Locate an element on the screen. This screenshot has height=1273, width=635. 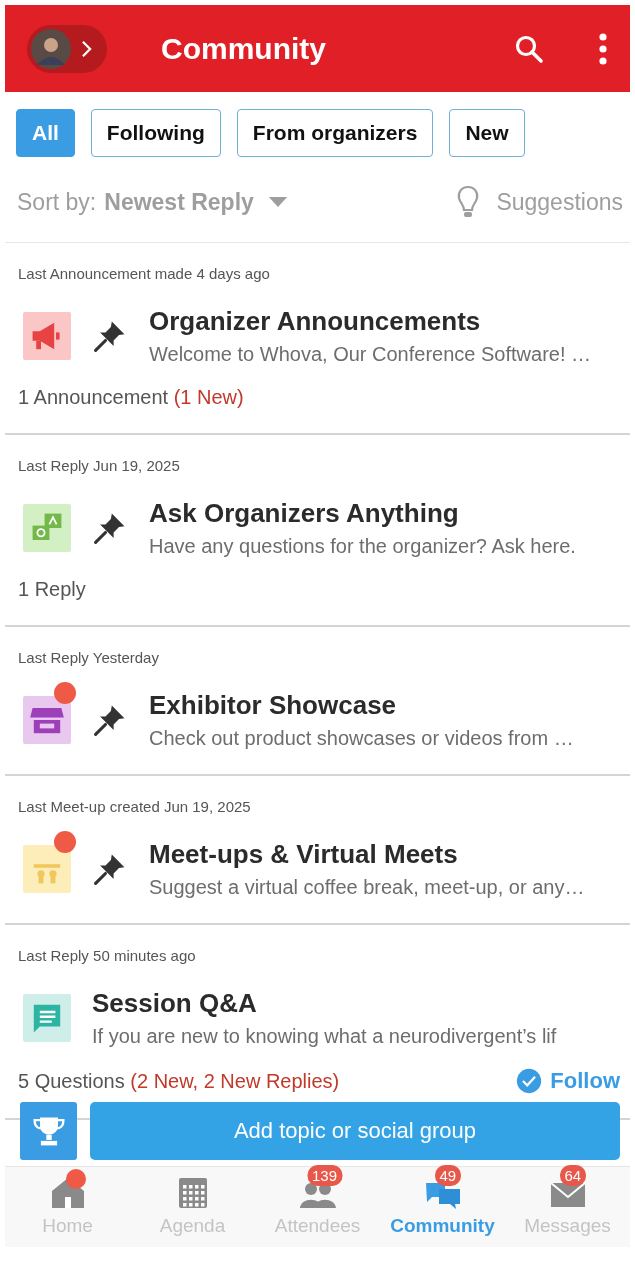
topic-description: If you are new to knowing what a neurodivergent’s lif is located at coordinates (324, 1036).